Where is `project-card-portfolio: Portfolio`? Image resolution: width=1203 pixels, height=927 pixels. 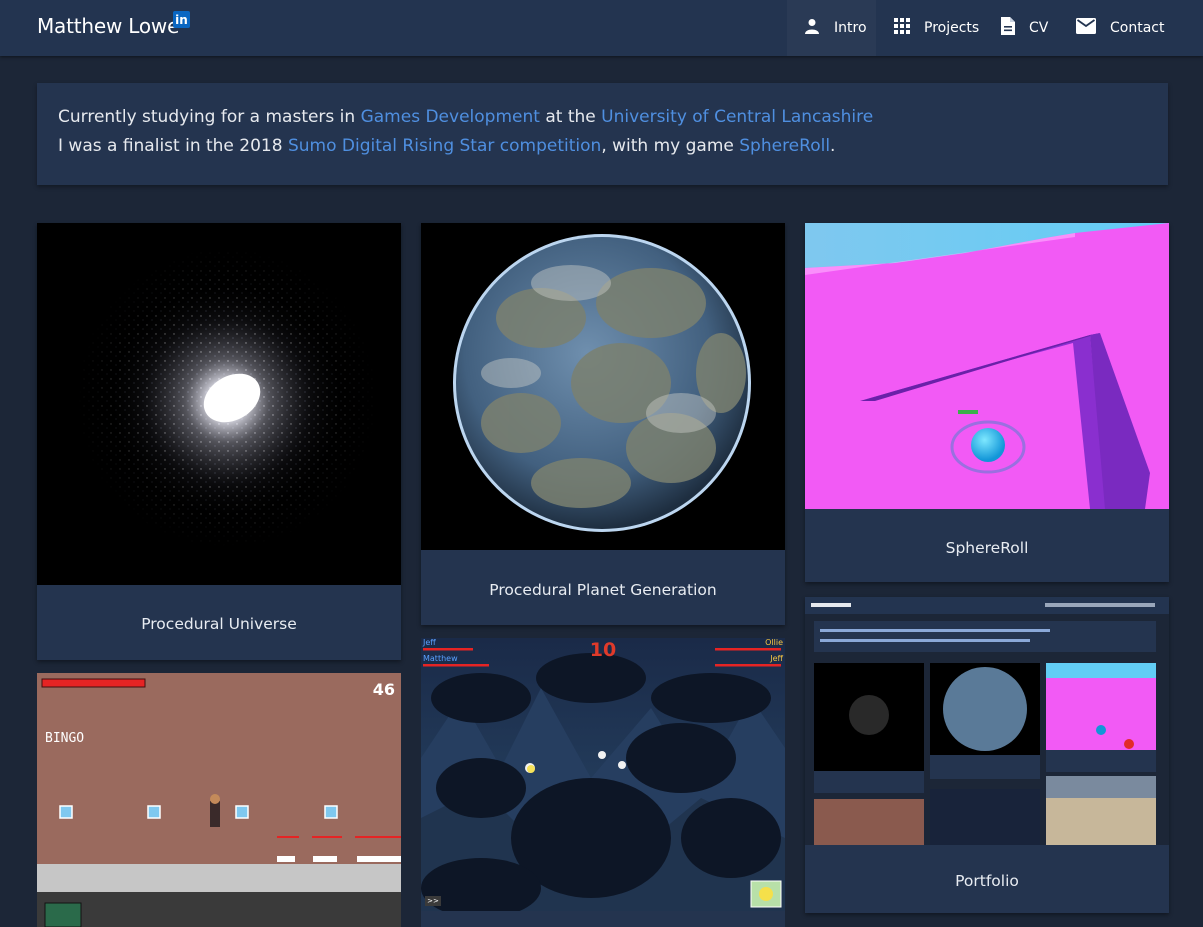
project-card-portfolio: Portfolio is located at coordinates (987, 755).